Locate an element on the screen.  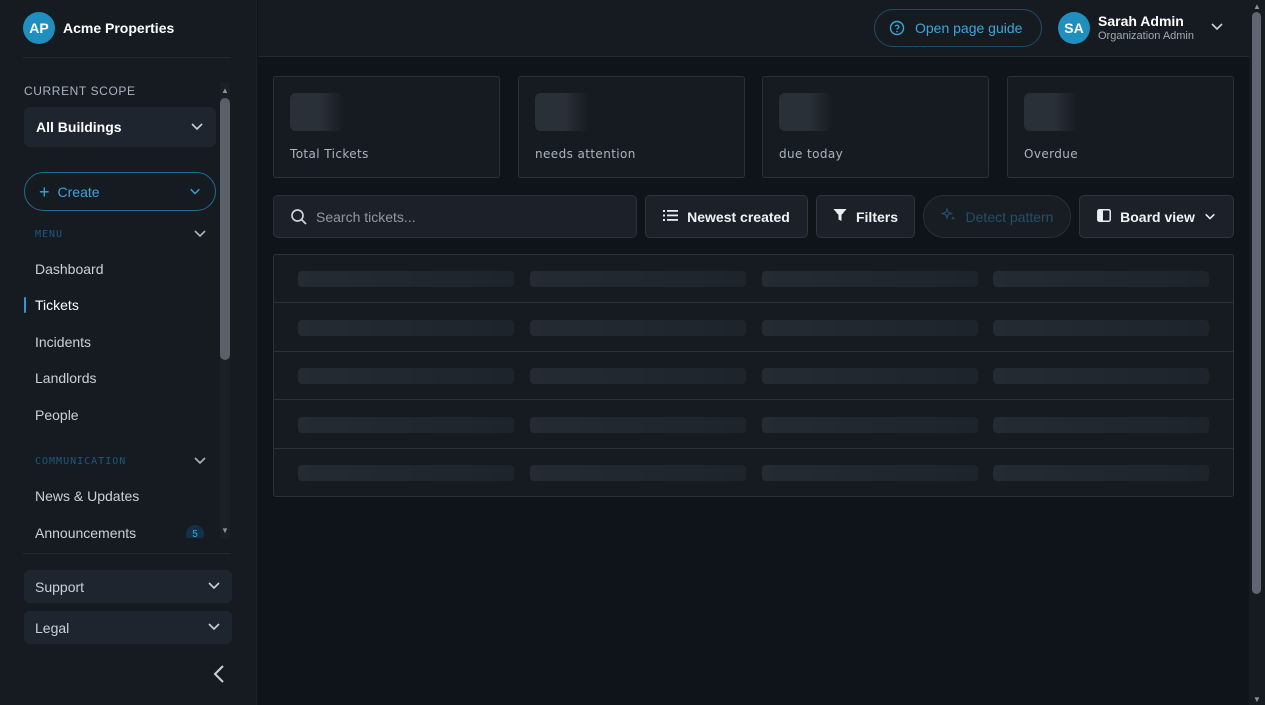
chevron-left-icon is located at coordinates (218, 674).